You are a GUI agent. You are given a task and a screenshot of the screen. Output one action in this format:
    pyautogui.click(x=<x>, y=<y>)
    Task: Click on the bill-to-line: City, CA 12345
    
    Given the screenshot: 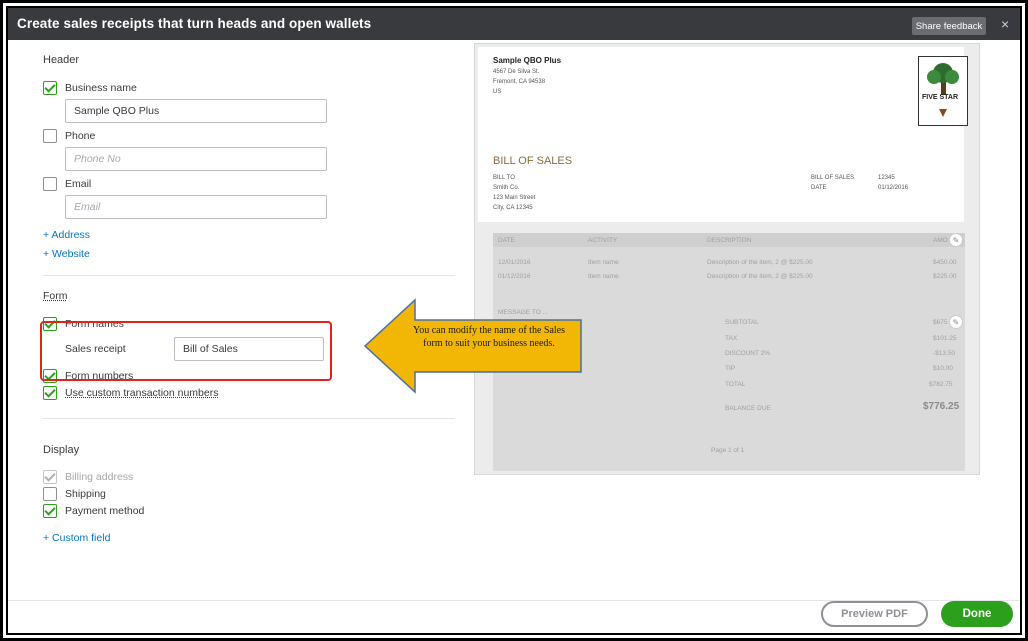 What is the action you would take?
    pyautogui.click(x=513, y=208)
    